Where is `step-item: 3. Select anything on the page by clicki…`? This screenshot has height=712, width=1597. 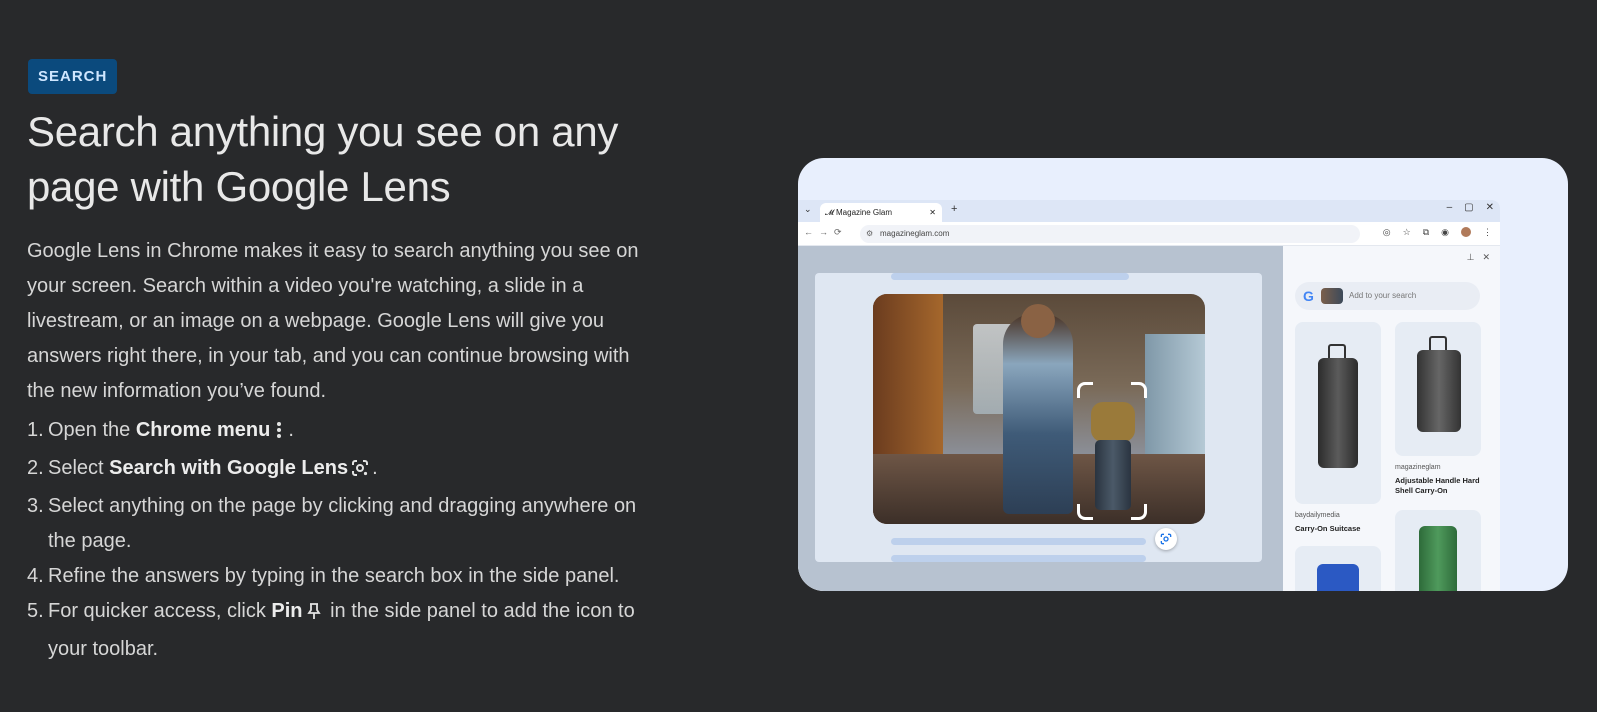
step-item: 3. Select anything on the page by clicki… is located at coordinates (332, 523).